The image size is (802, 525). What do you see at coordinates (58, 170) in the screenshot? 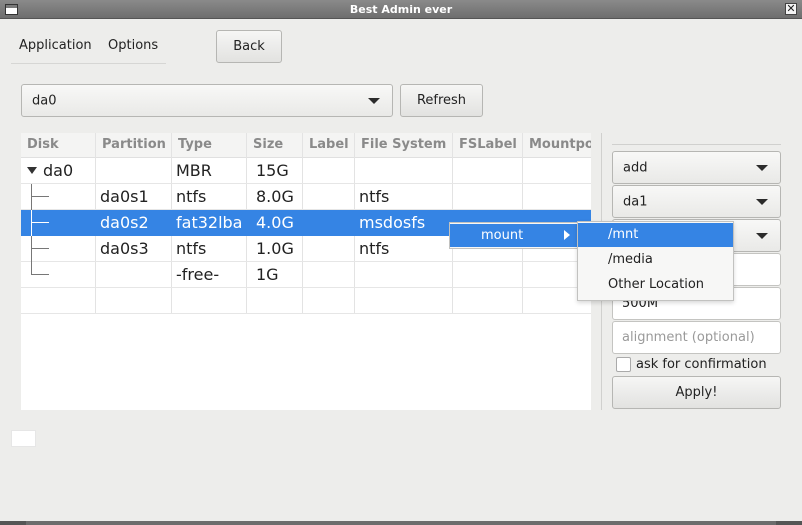
I see `cell-disk: da0` at bounding box center [58, 170].